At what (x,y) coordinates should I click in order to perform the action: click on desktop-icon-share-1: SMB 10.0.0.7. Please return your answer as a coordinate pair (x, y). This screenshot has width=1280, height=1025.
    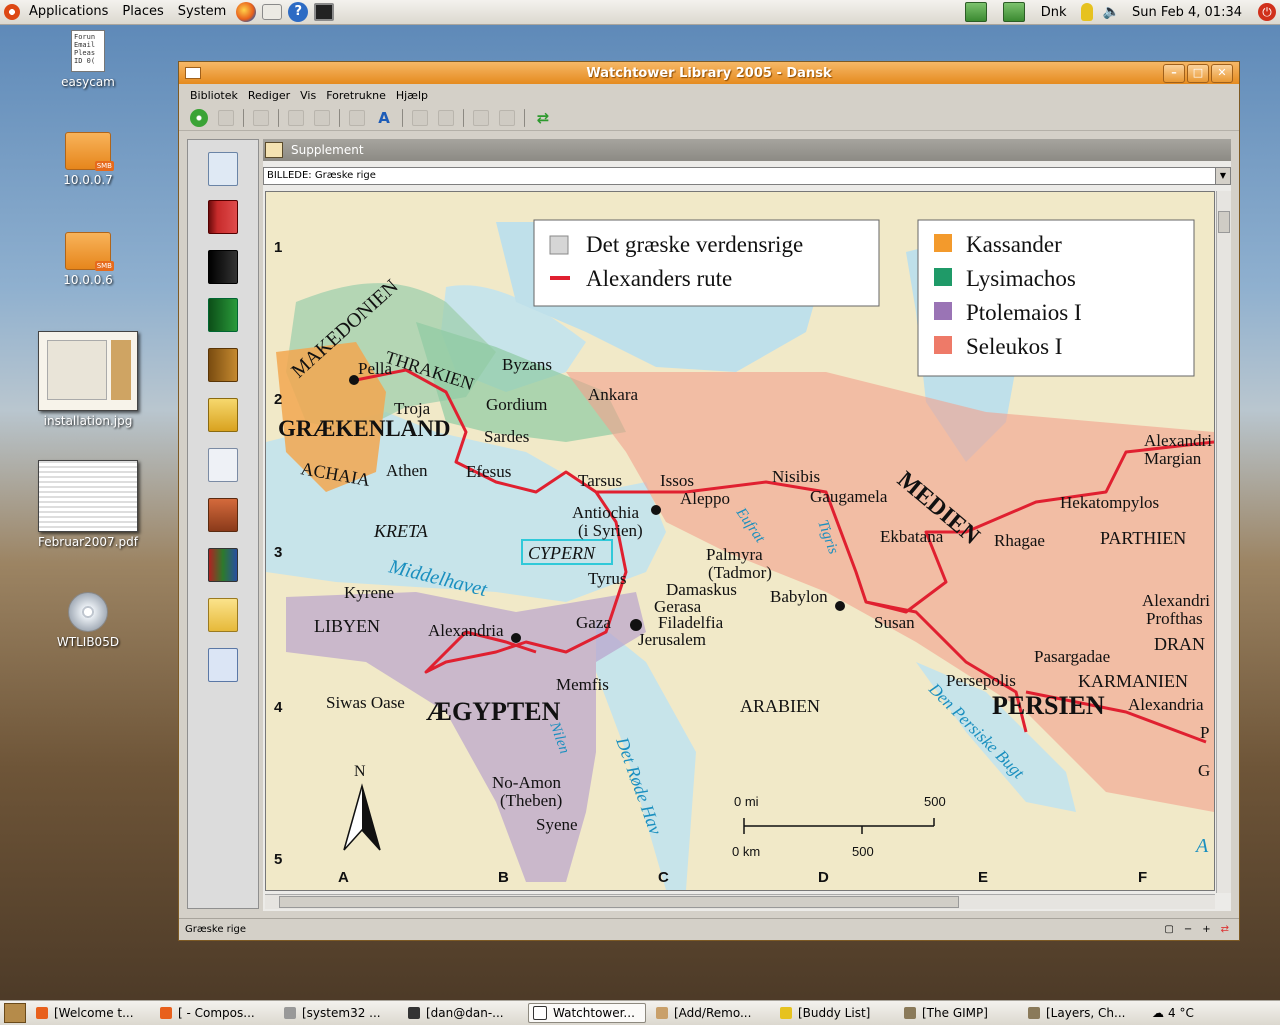
    Looking at the image, I should click on (88, 159).